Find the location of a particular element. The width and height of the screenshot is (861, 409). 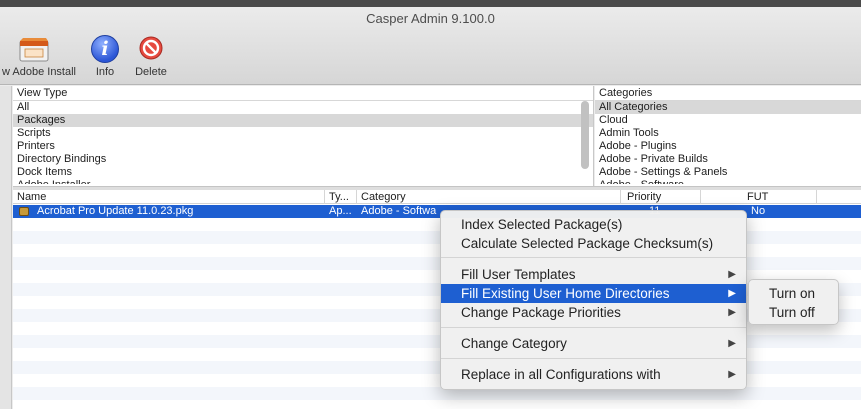

list-item: All is located at coordinates (303, 107).